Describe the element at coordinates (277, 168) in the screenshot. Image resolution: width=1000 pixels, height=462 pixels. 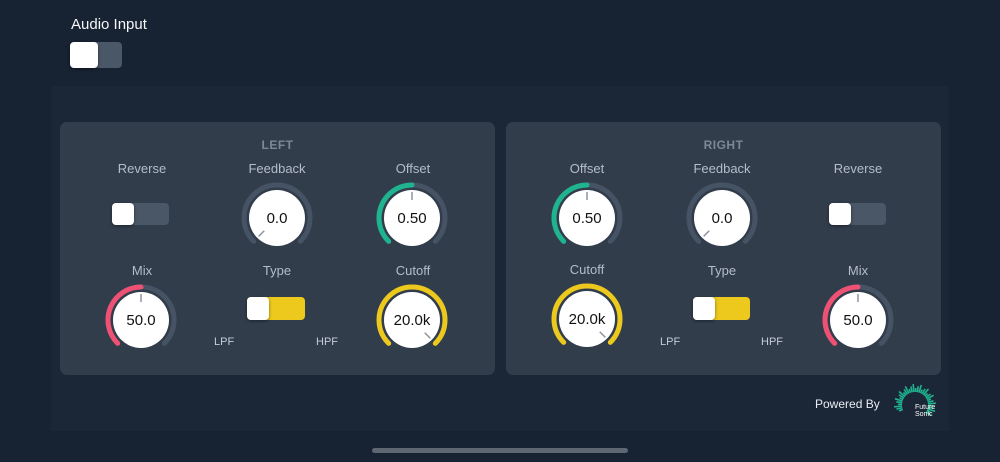
I see `left-feedback-label: Feedback` at that location.